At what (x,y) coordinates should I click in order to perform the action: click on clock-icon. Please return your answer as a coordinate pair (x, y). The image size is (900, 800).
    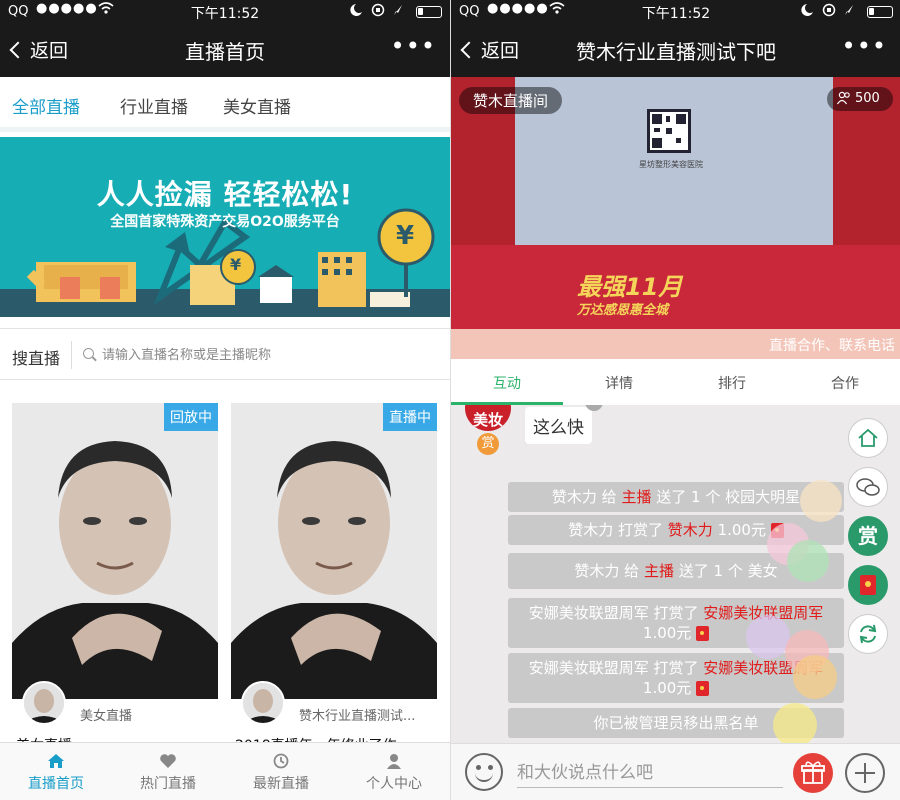
    Looking at the image, I should click on (281, 761).